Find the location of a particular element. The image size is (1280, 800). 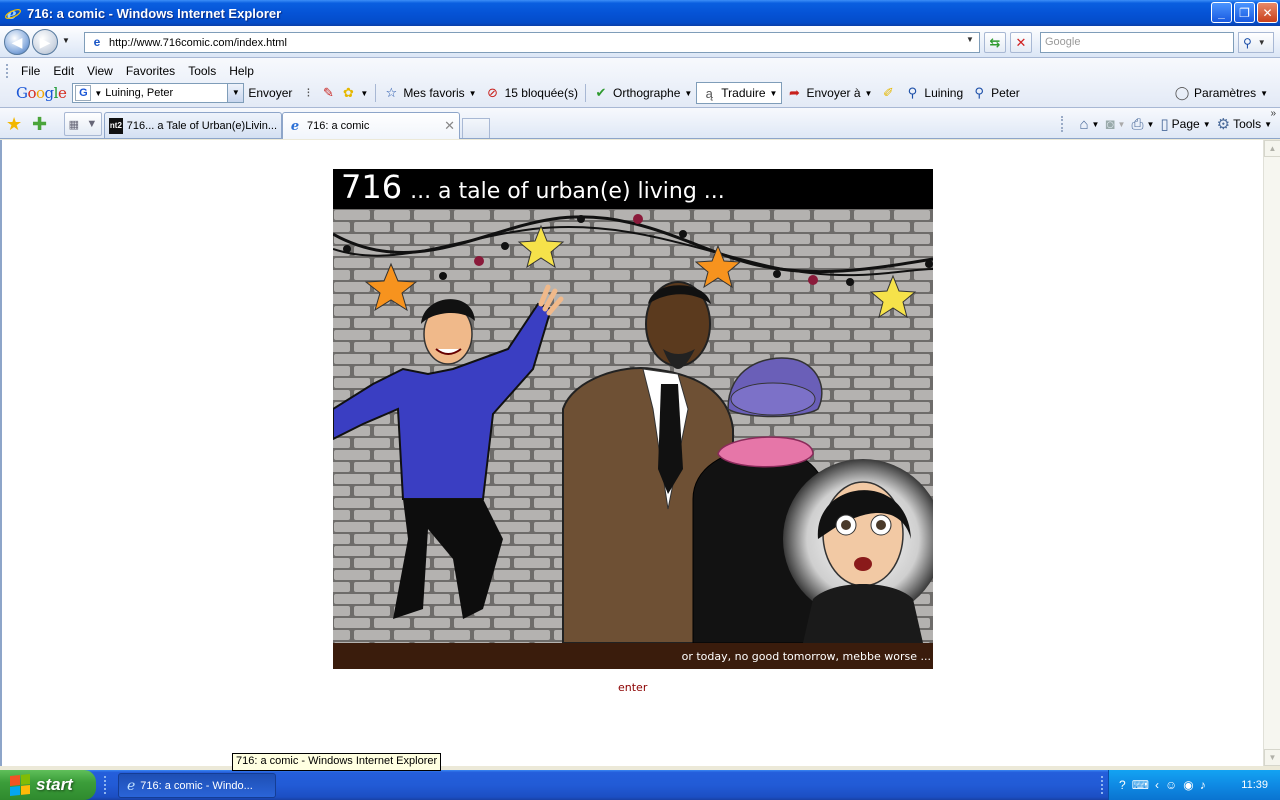

menu-edit: Edit is located at coordinates (65, 71).